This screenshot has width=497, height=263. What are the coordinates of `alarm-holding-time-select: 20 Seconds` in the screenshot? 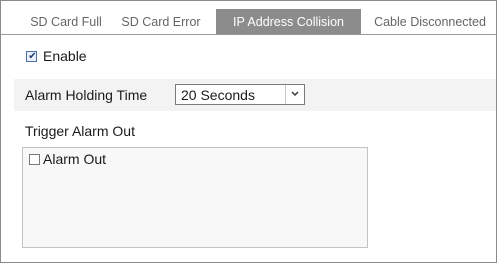 It's located at (240, 94).